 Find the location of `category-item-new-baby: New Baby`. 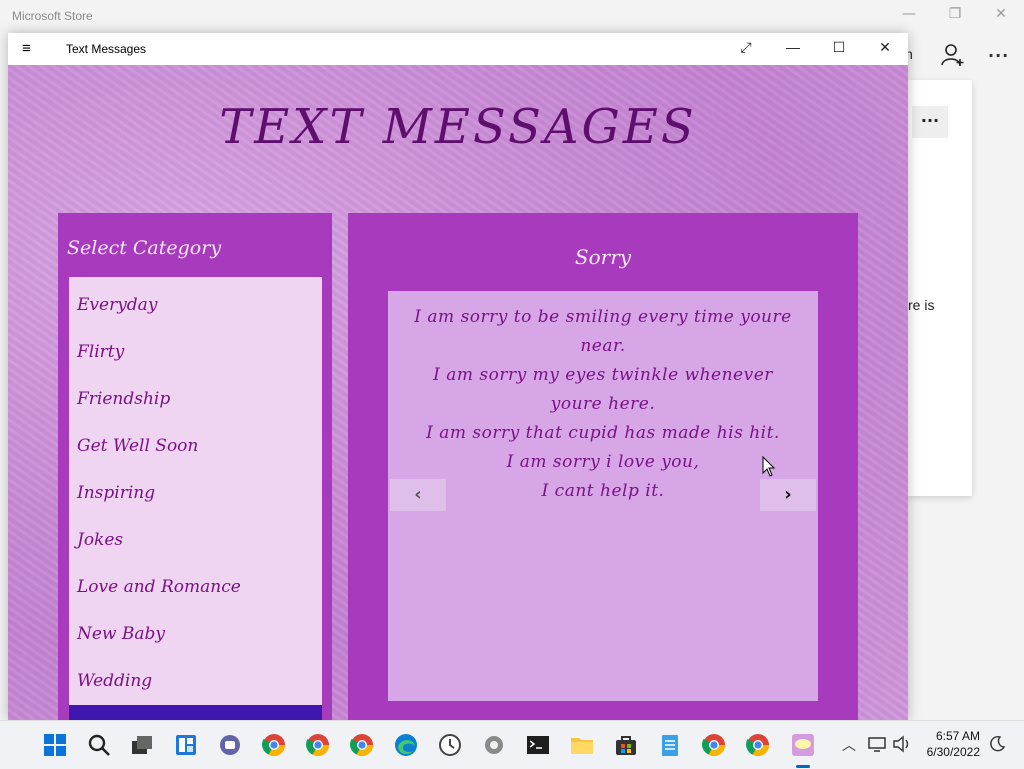

category-item-new-baby: New Baby is located at coordinates (195, 634).